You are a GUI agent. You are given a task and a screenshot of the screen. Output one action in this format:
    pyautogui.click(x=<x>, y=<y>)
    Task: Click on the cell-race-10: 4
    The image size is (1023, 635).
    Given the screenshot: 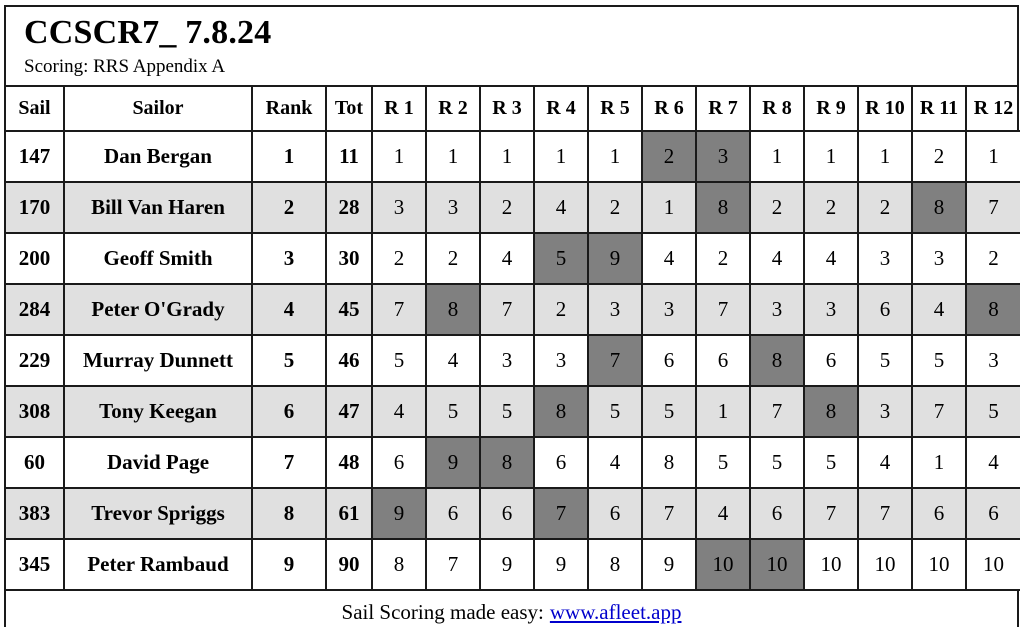 What is the action you would take?
    pyautogui.click(x=885, y=462)
    